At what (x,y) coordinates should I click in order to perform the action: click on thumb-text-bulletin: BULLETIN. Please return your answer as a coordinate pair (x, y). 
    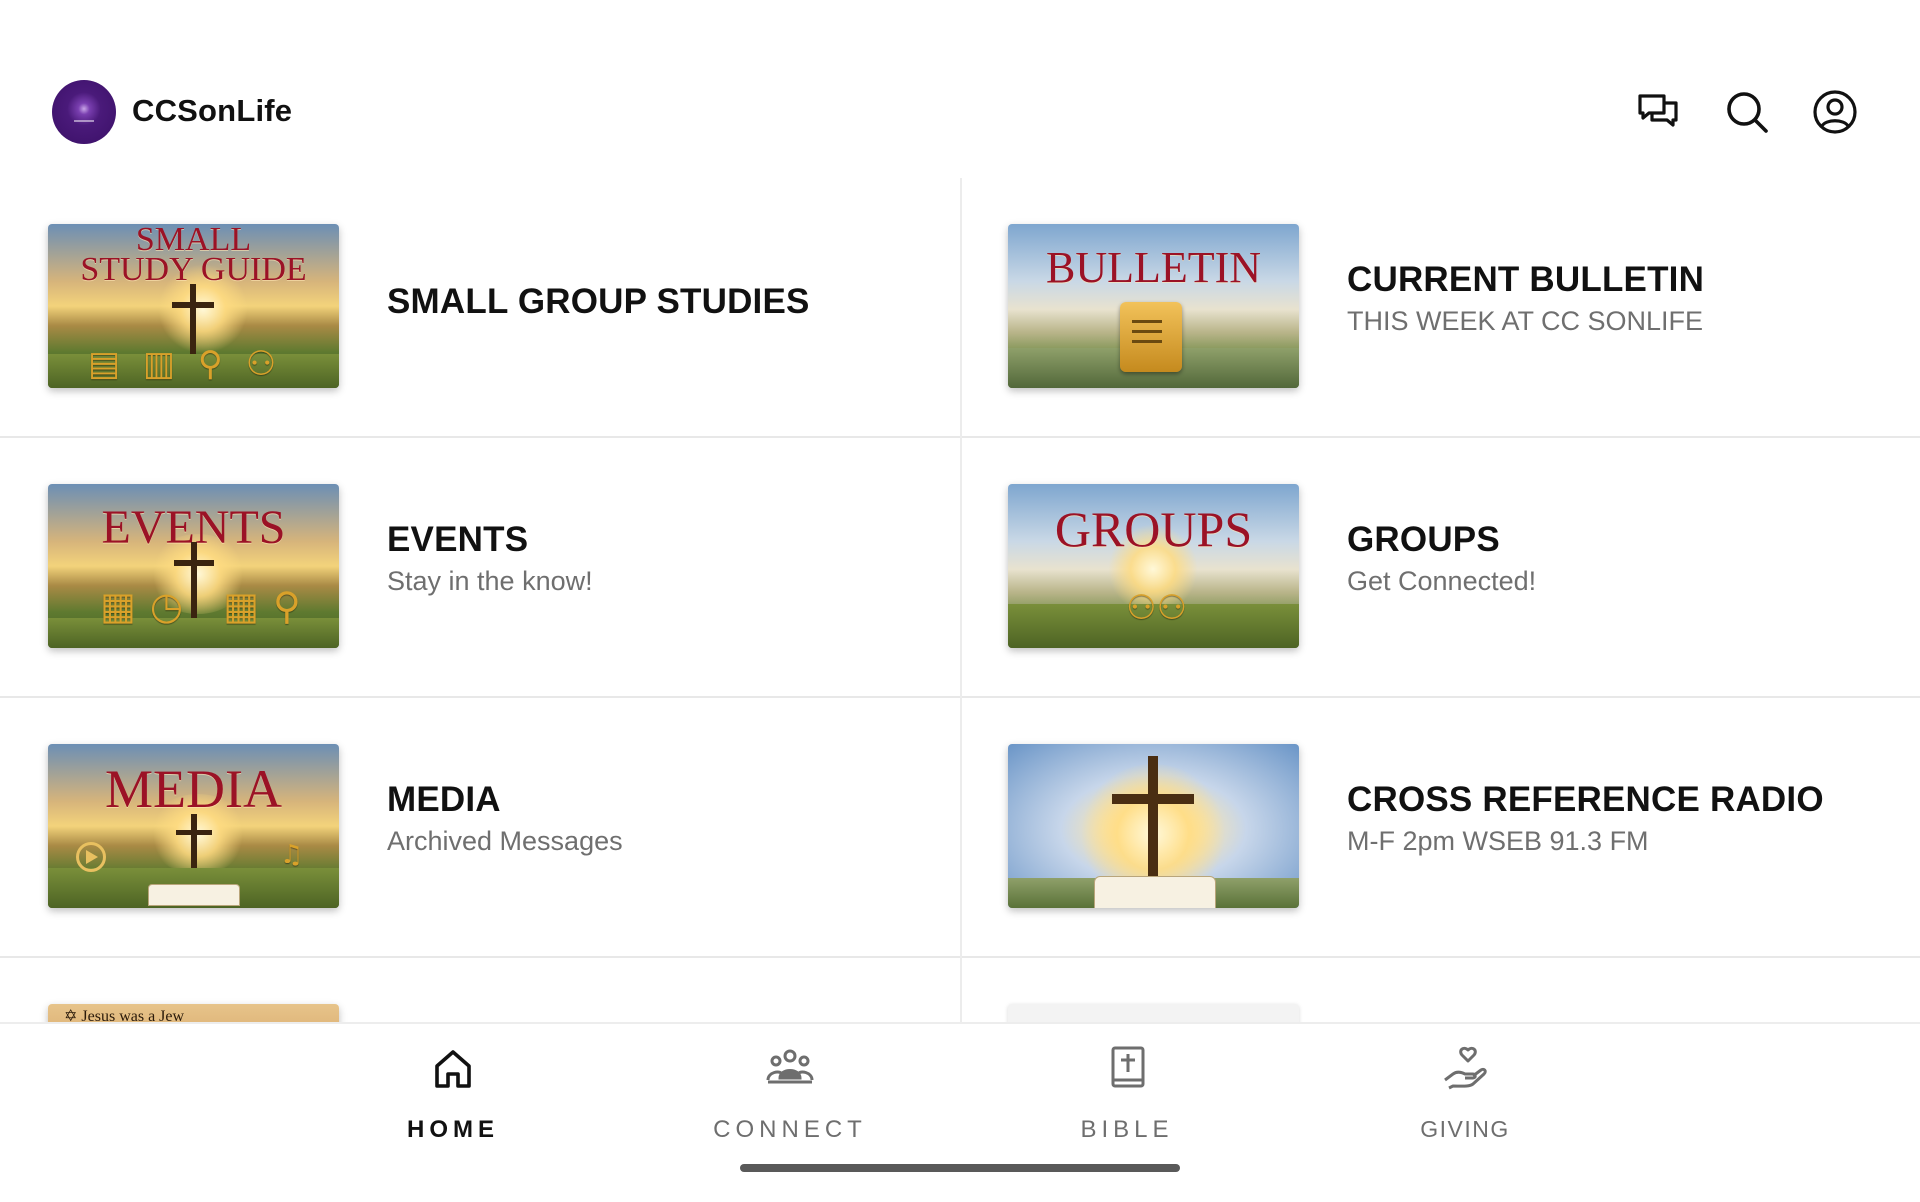
    Looking at the image, I should click on (1153, 267).